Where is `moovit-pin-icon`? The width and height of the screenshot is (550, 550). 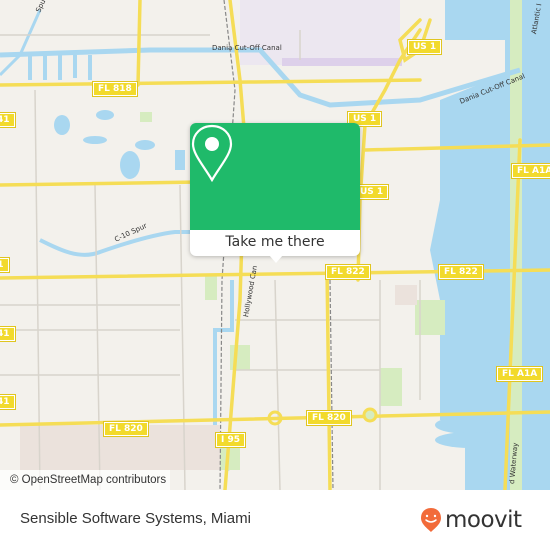
moovit-pin-icon is located at coordinates (431, 520).